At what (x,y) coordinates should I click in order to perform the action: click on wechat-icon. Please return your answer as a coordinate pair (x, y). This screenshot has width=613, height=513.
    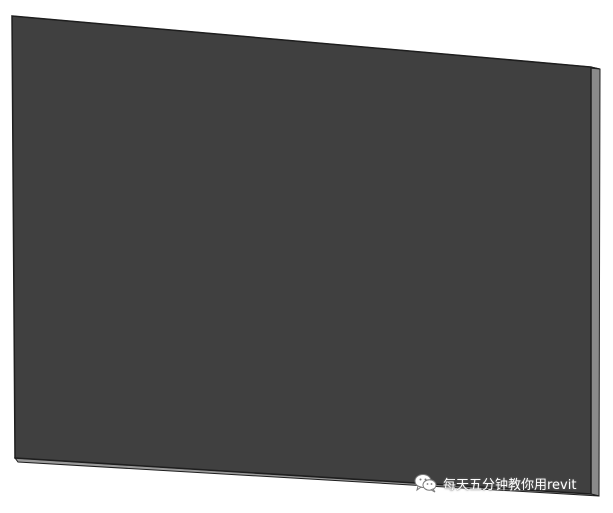
    Looking at the image, I should click on (425, 483).